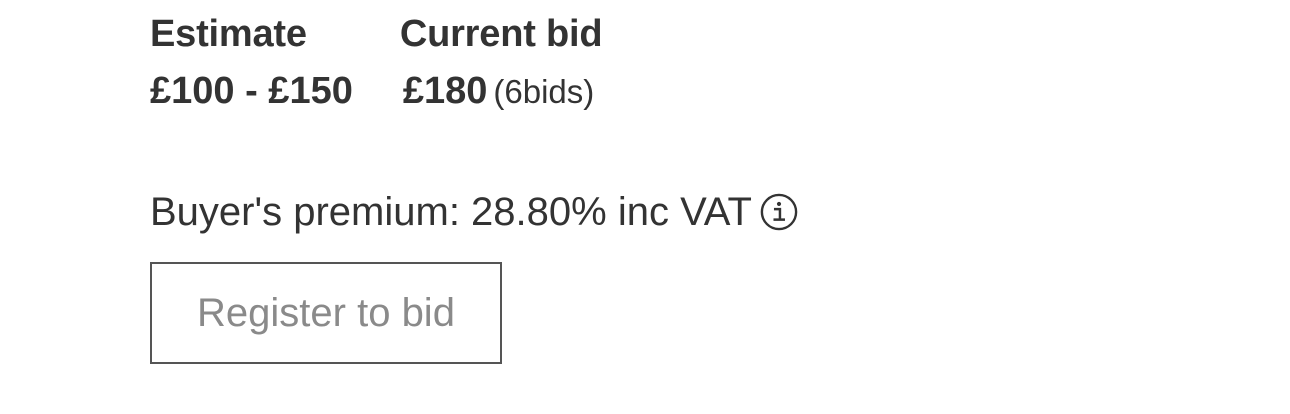 Image resolution: width=1290 pixels, height=414 pixels. What do you see at coordinates (501, 63) in the screenshot?
I see `current-bid-stat: Current bid £180 (6bids)` at bounding box center [501, 63].